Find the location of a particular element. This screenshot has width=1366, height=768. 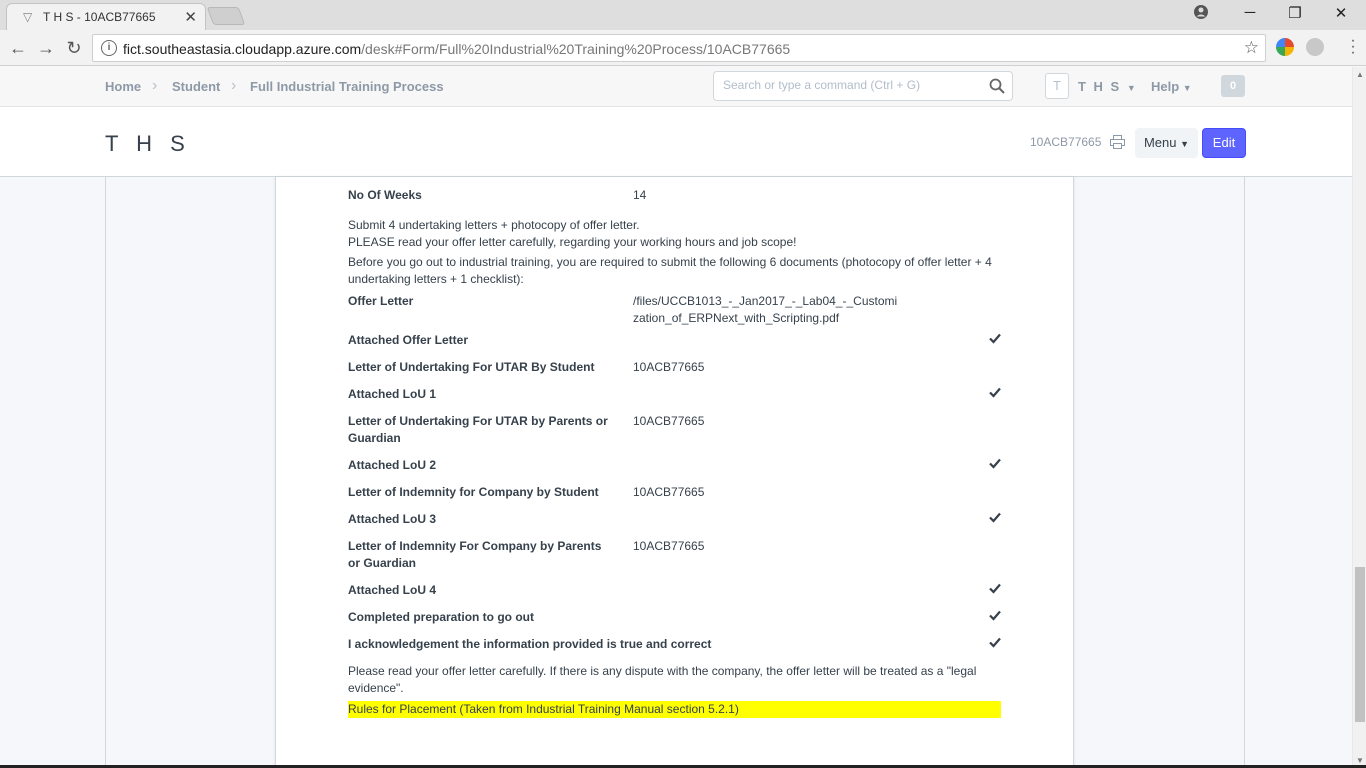

notification-badge: 0 is located at coordinates (1233, 86).